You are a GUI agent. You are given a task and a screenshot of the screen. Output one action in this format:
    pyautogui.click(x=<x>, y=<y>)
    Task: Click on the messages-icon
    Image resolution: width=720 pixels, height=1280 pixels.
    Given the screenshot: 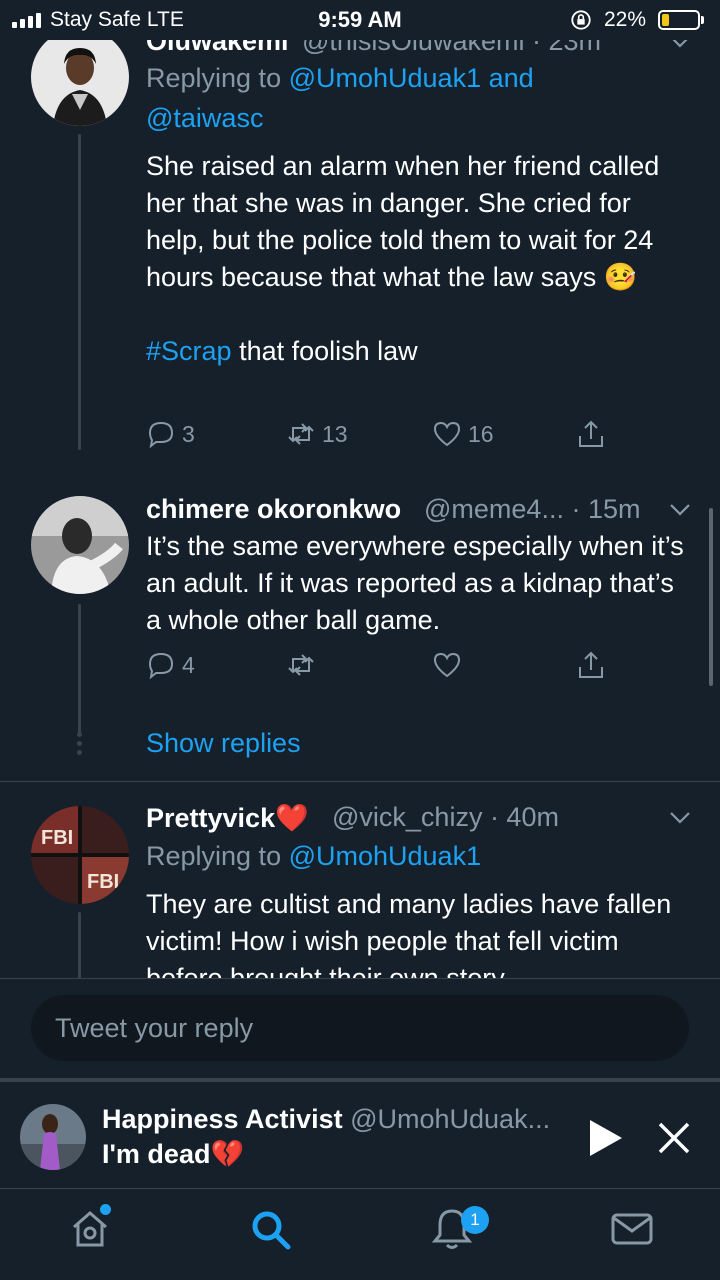 What is the action you would take?
    pyautogui.click(x=632, y=1229)
    